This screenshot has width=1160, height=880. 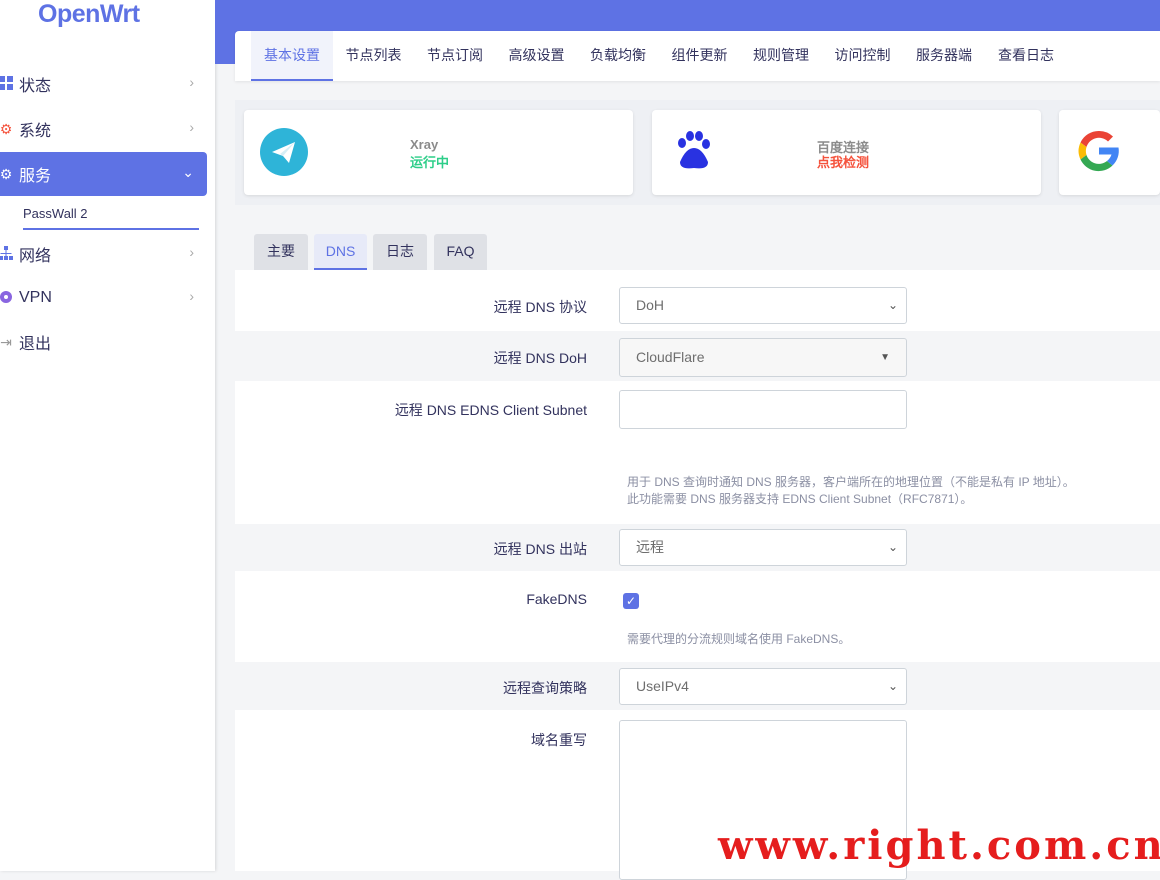 I want to click on dns-doh-combobox: CloudFlare ▼, so click(x=763, y=357).